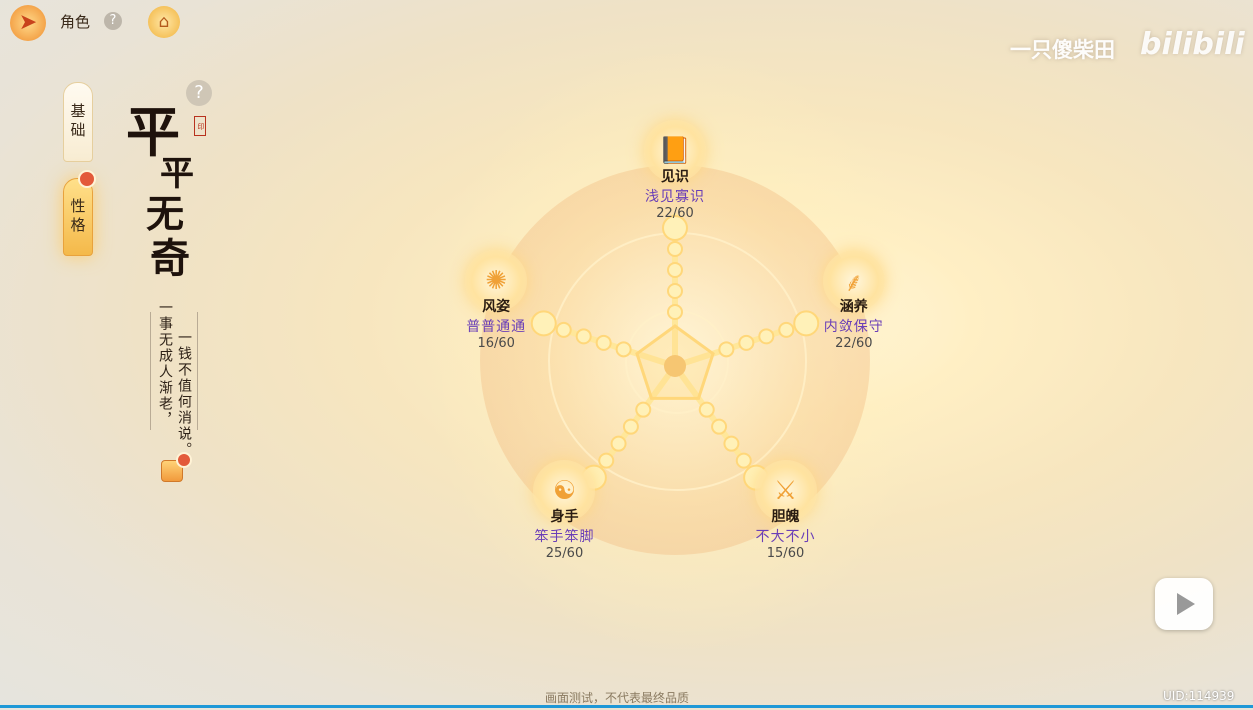 The image size is (1253, 710). I want to click on trait-level: 浅见寡识, so click(675, 197).